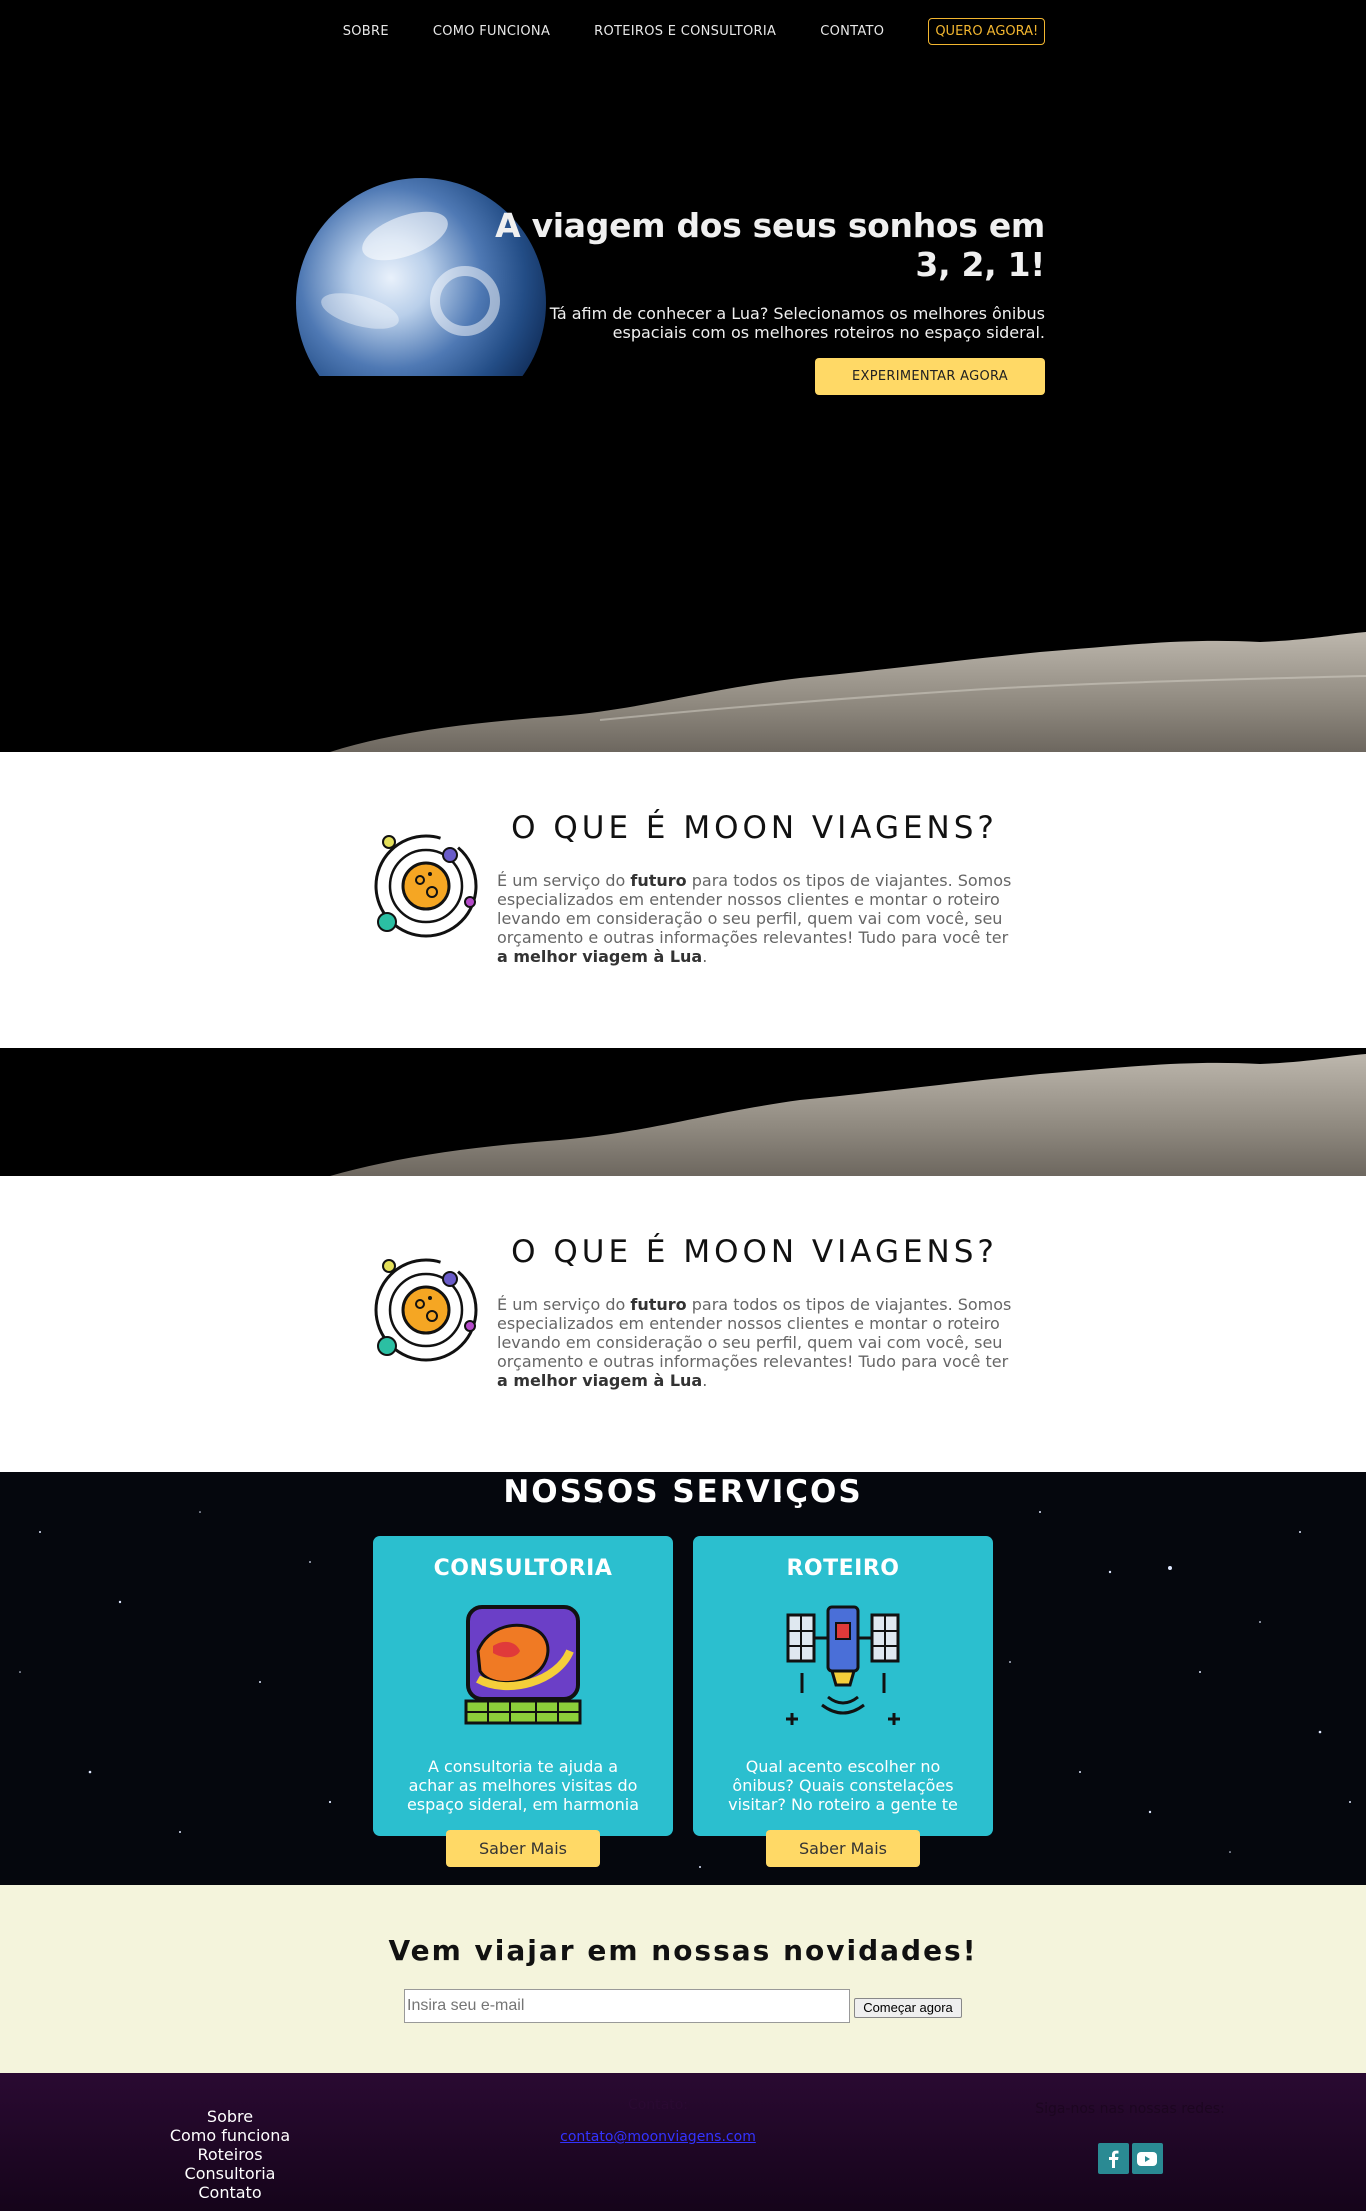 The image size is (1366, 2211). Describe the element at coordinates (658, 2105) in the screenshot. I see `contact-label: Contato:` at that location.